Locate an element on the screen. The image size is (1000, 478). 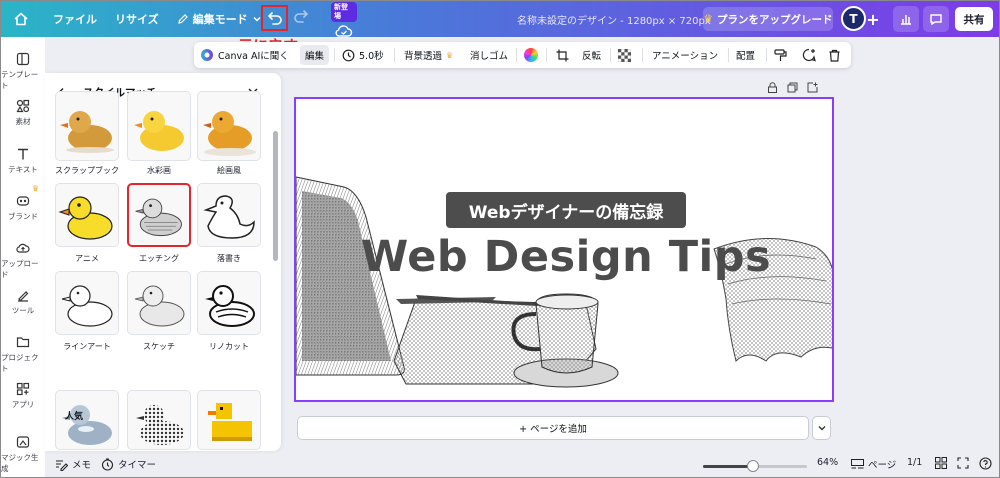
zoom-slider-handle is located at coordinates (752, 466).